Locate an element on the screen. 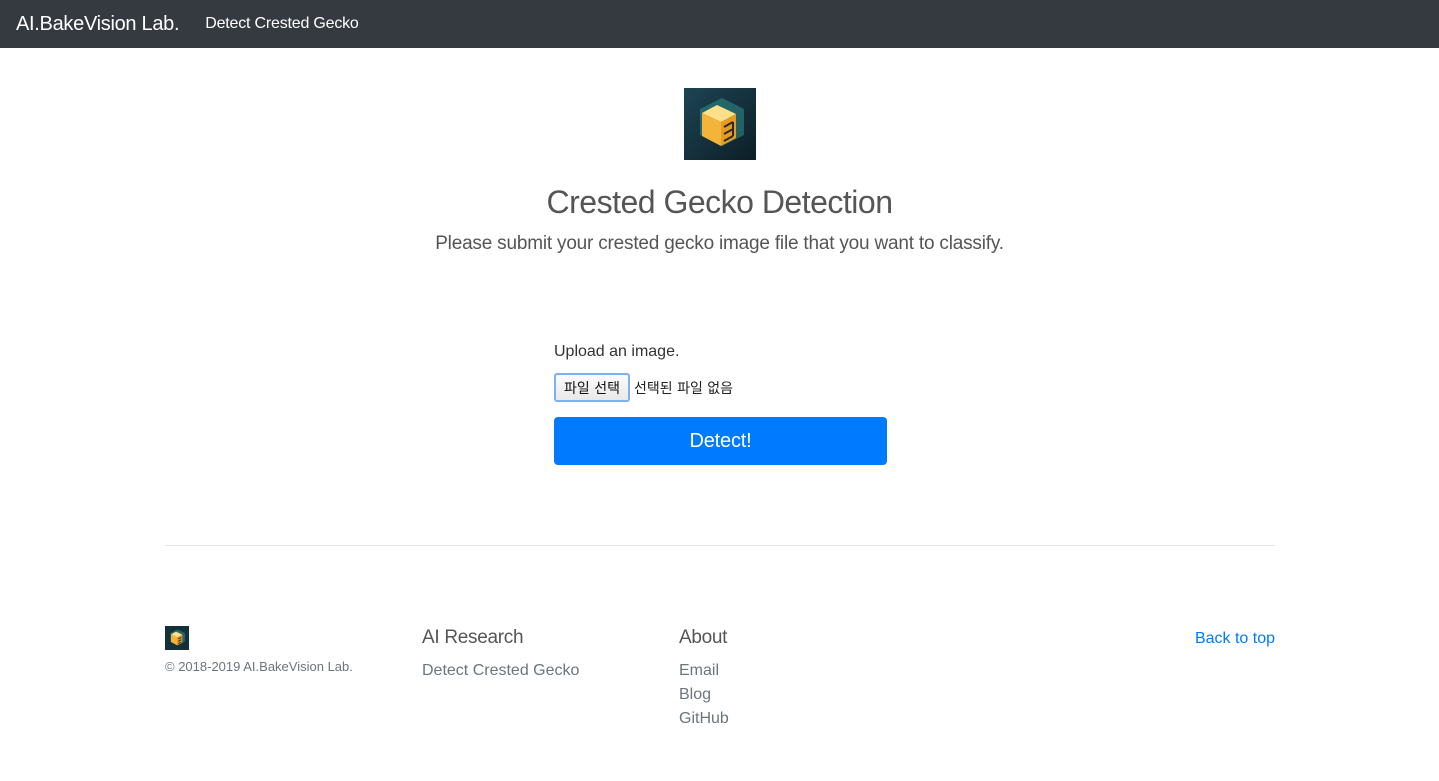  page-title: Crested Gecko Detection is located at coordinates (720, 202).